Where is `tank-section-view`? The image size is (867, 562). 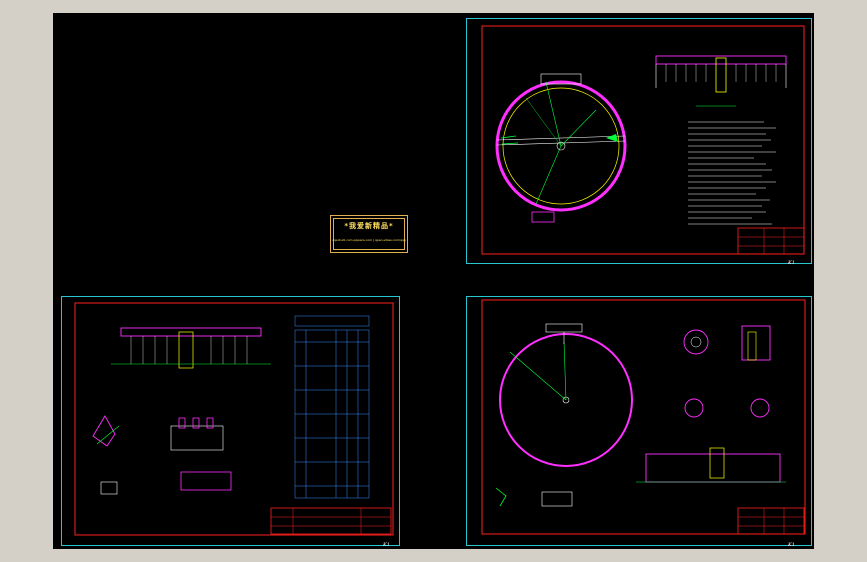
tank-section-view is located at coordinates (640, 477).